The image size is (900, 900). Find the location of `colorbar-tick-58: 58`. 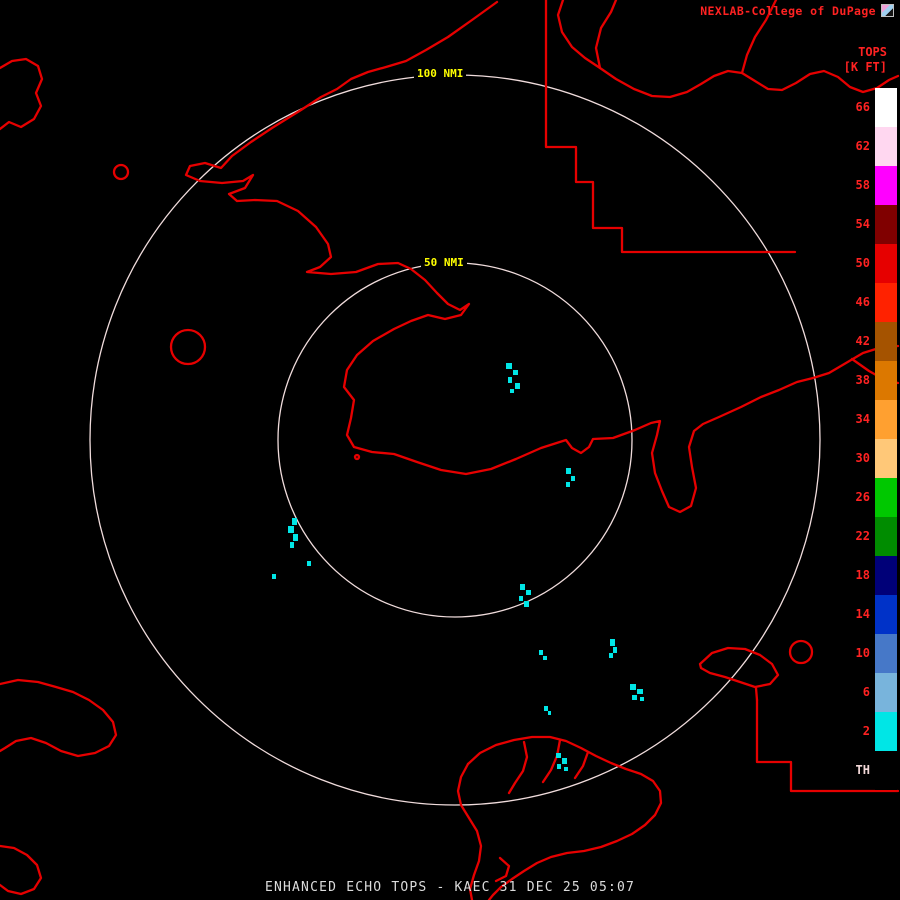

colorbar-tick-58: 58 is located at coordinates (862, 185).